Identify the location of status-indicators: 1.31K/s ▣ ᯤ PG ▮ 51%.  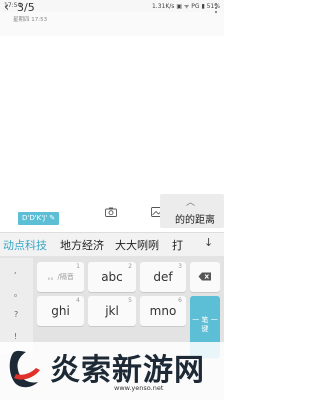
(185, 6).